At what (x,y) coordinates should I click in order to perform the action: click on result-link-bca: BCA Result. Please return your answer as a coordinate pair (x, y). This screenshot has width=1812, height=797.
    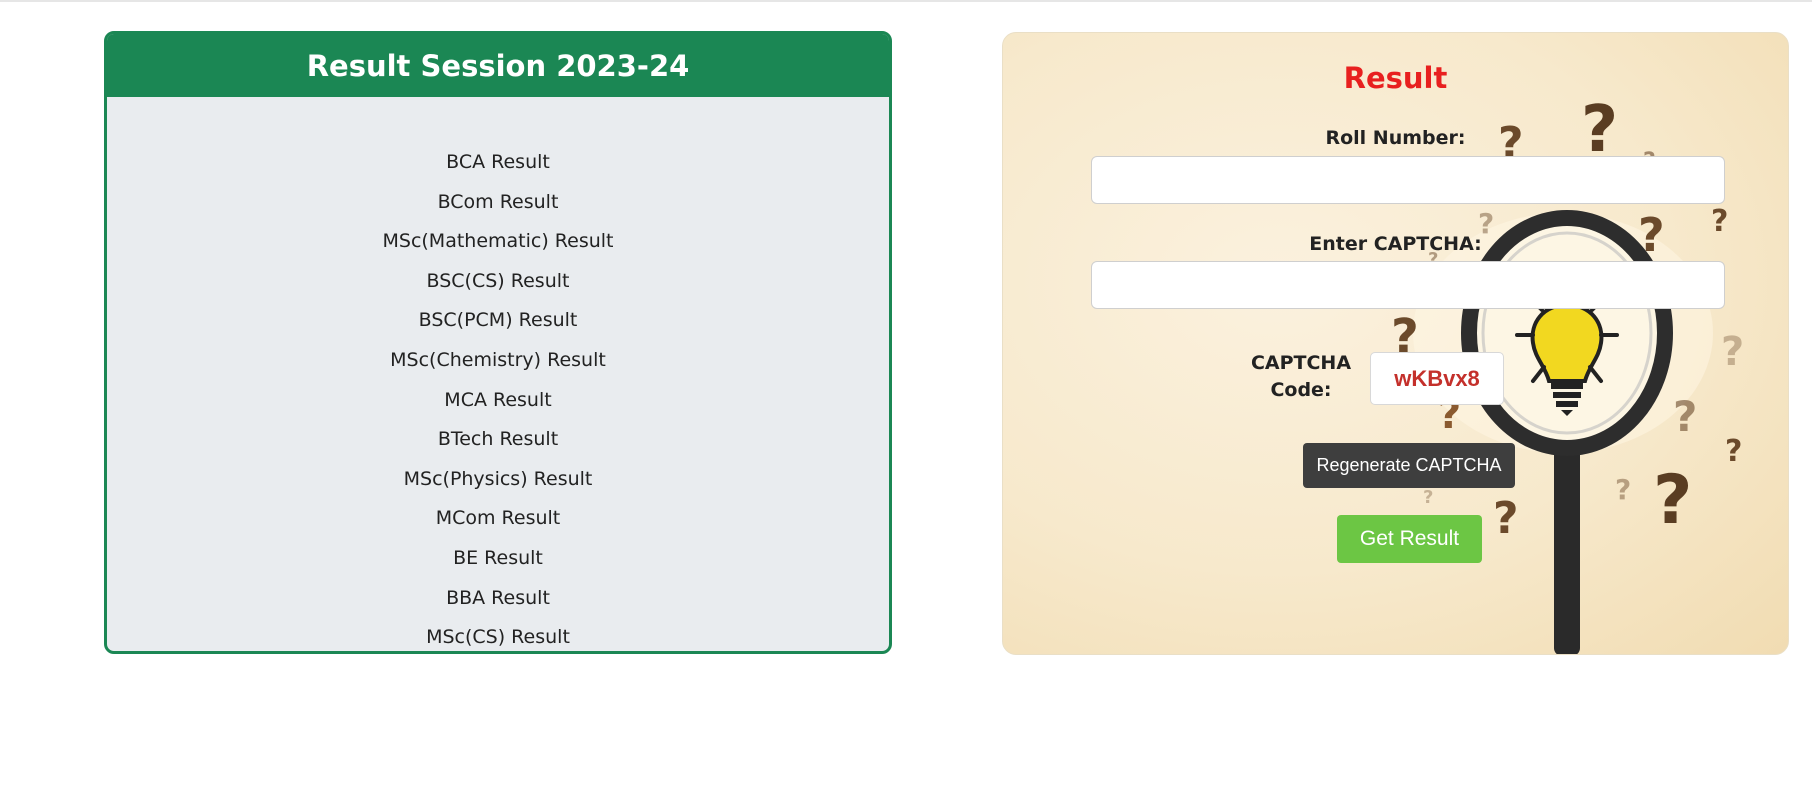
    Looking at the image, I should click on (498, 163).